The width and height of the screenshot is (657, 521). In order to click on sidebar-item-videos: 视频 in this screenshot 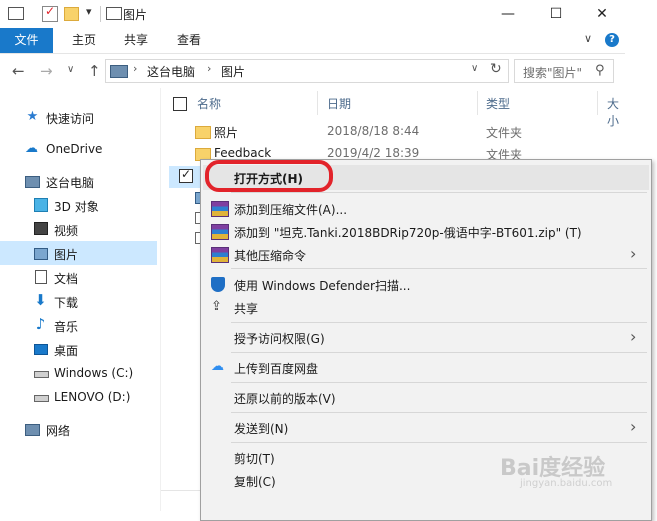, I will do `click(78, 229)`.